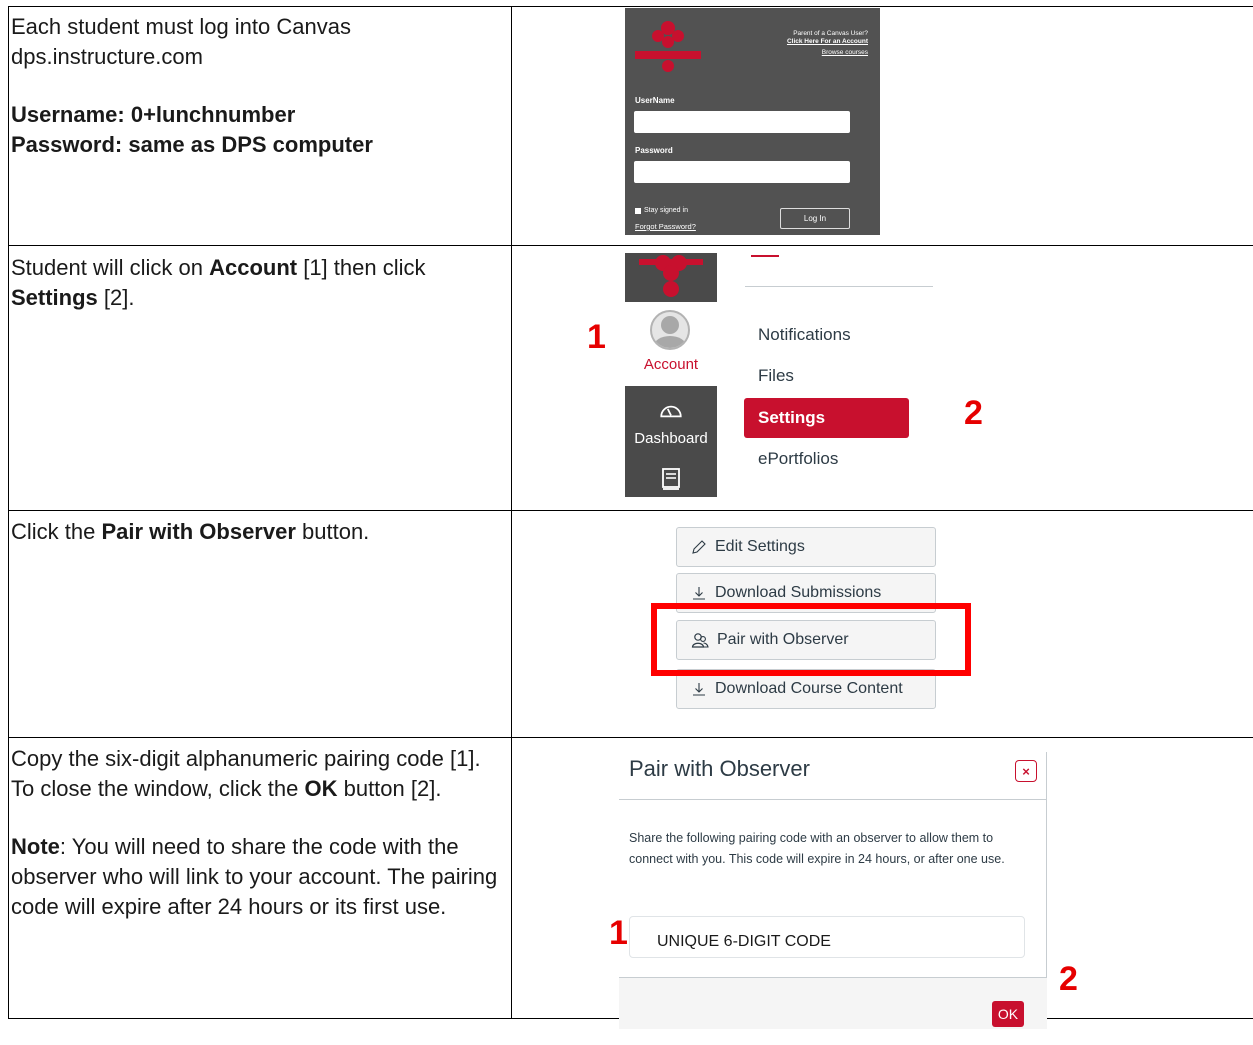  Describe the element at coordinates (670, 330) in the screenshot. I see `avatar` at that location.